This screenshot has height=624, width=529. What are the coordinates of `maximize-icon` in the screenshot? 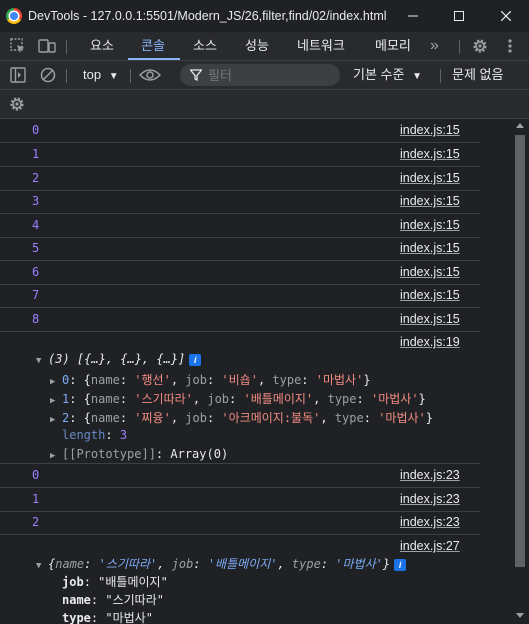 It's located at (459, 16).